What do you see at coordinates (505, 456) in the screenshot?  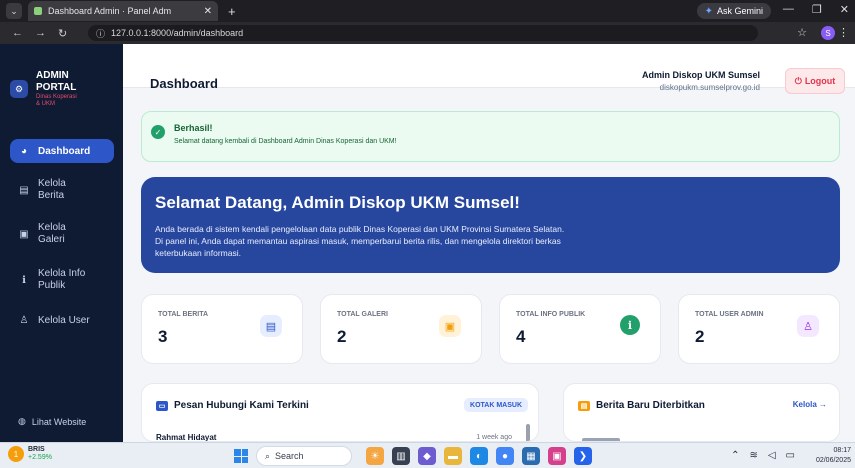 I see `chrome-browser-icon: ●` at bounding box center [505, 456].